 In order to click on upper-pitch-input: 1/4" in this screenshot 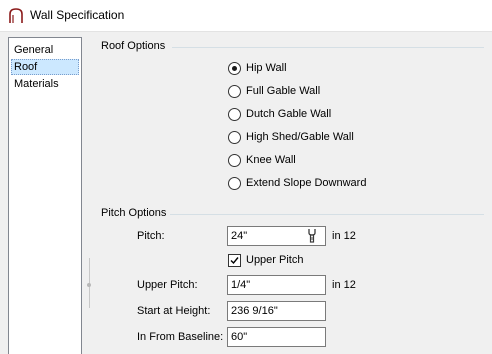, I will do `click(276, 285)`.